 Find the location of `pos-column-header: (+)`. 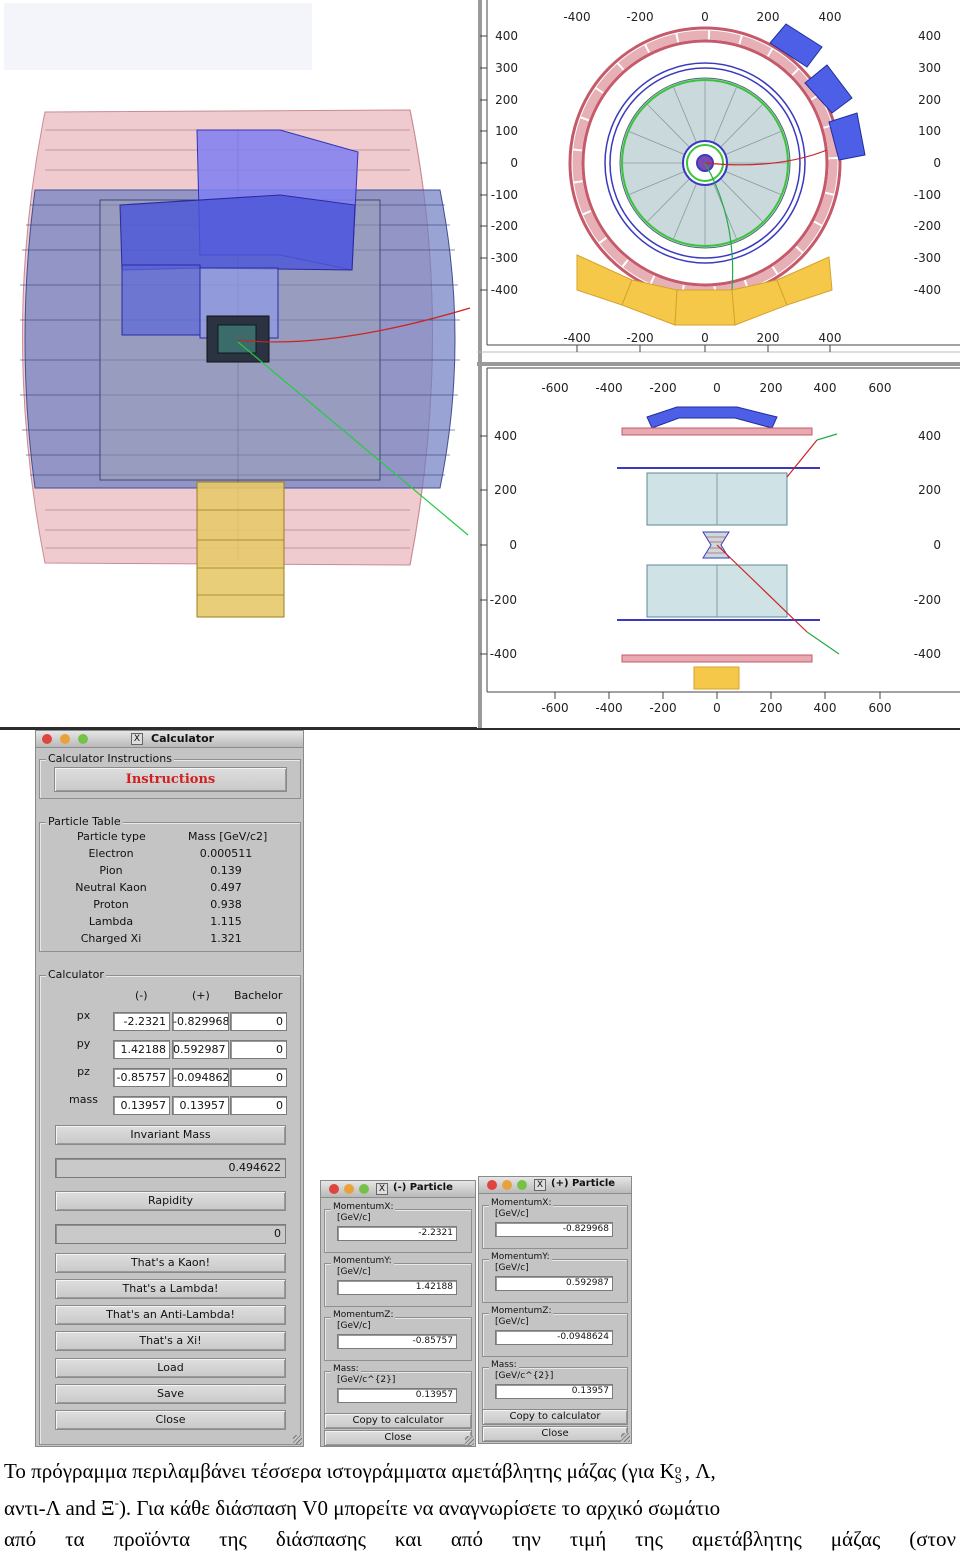

pos-column-header: (+) is located at coordinates (201, 995).